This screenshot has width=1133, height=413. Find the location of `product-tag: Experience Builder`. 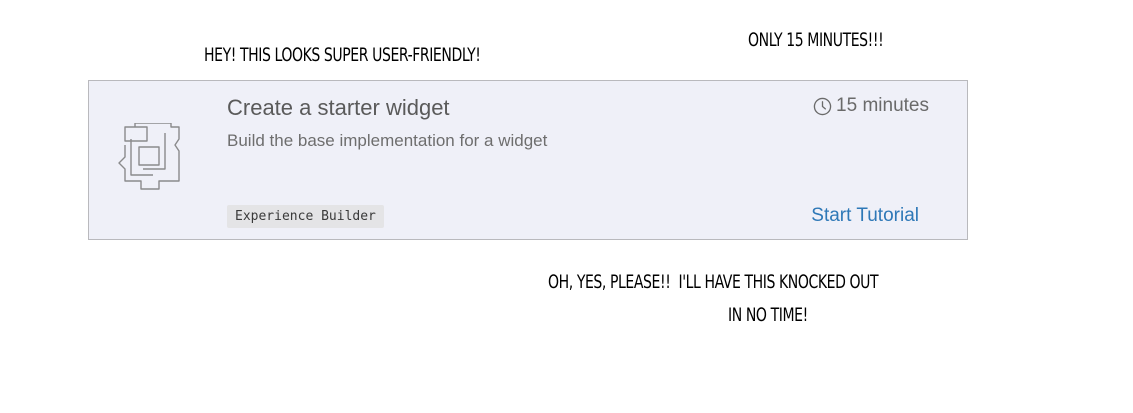

product-tag: Experience Builder is located at coordinates (305, 216).